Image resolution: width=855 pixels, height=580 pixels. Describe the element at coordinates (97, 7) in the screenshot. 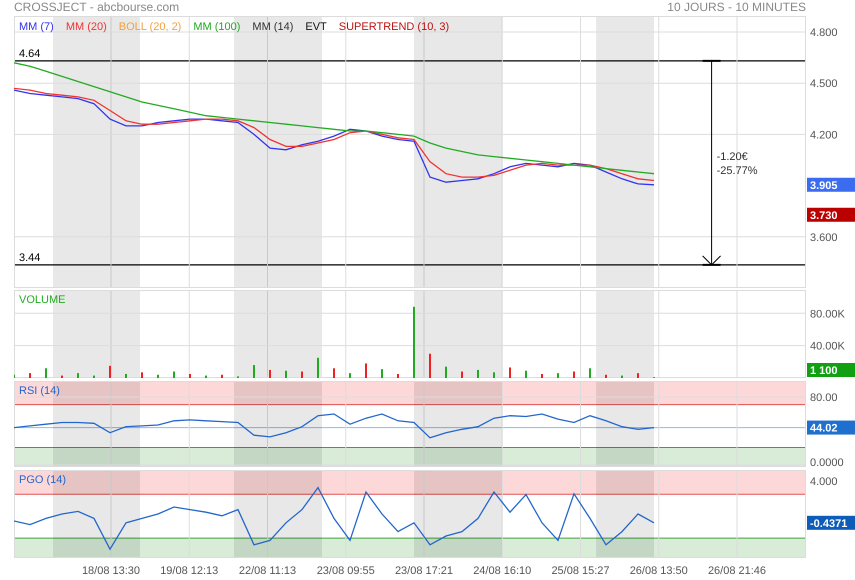

I see `chart-title: CROSSJECT - abcbourse.com` at that location.